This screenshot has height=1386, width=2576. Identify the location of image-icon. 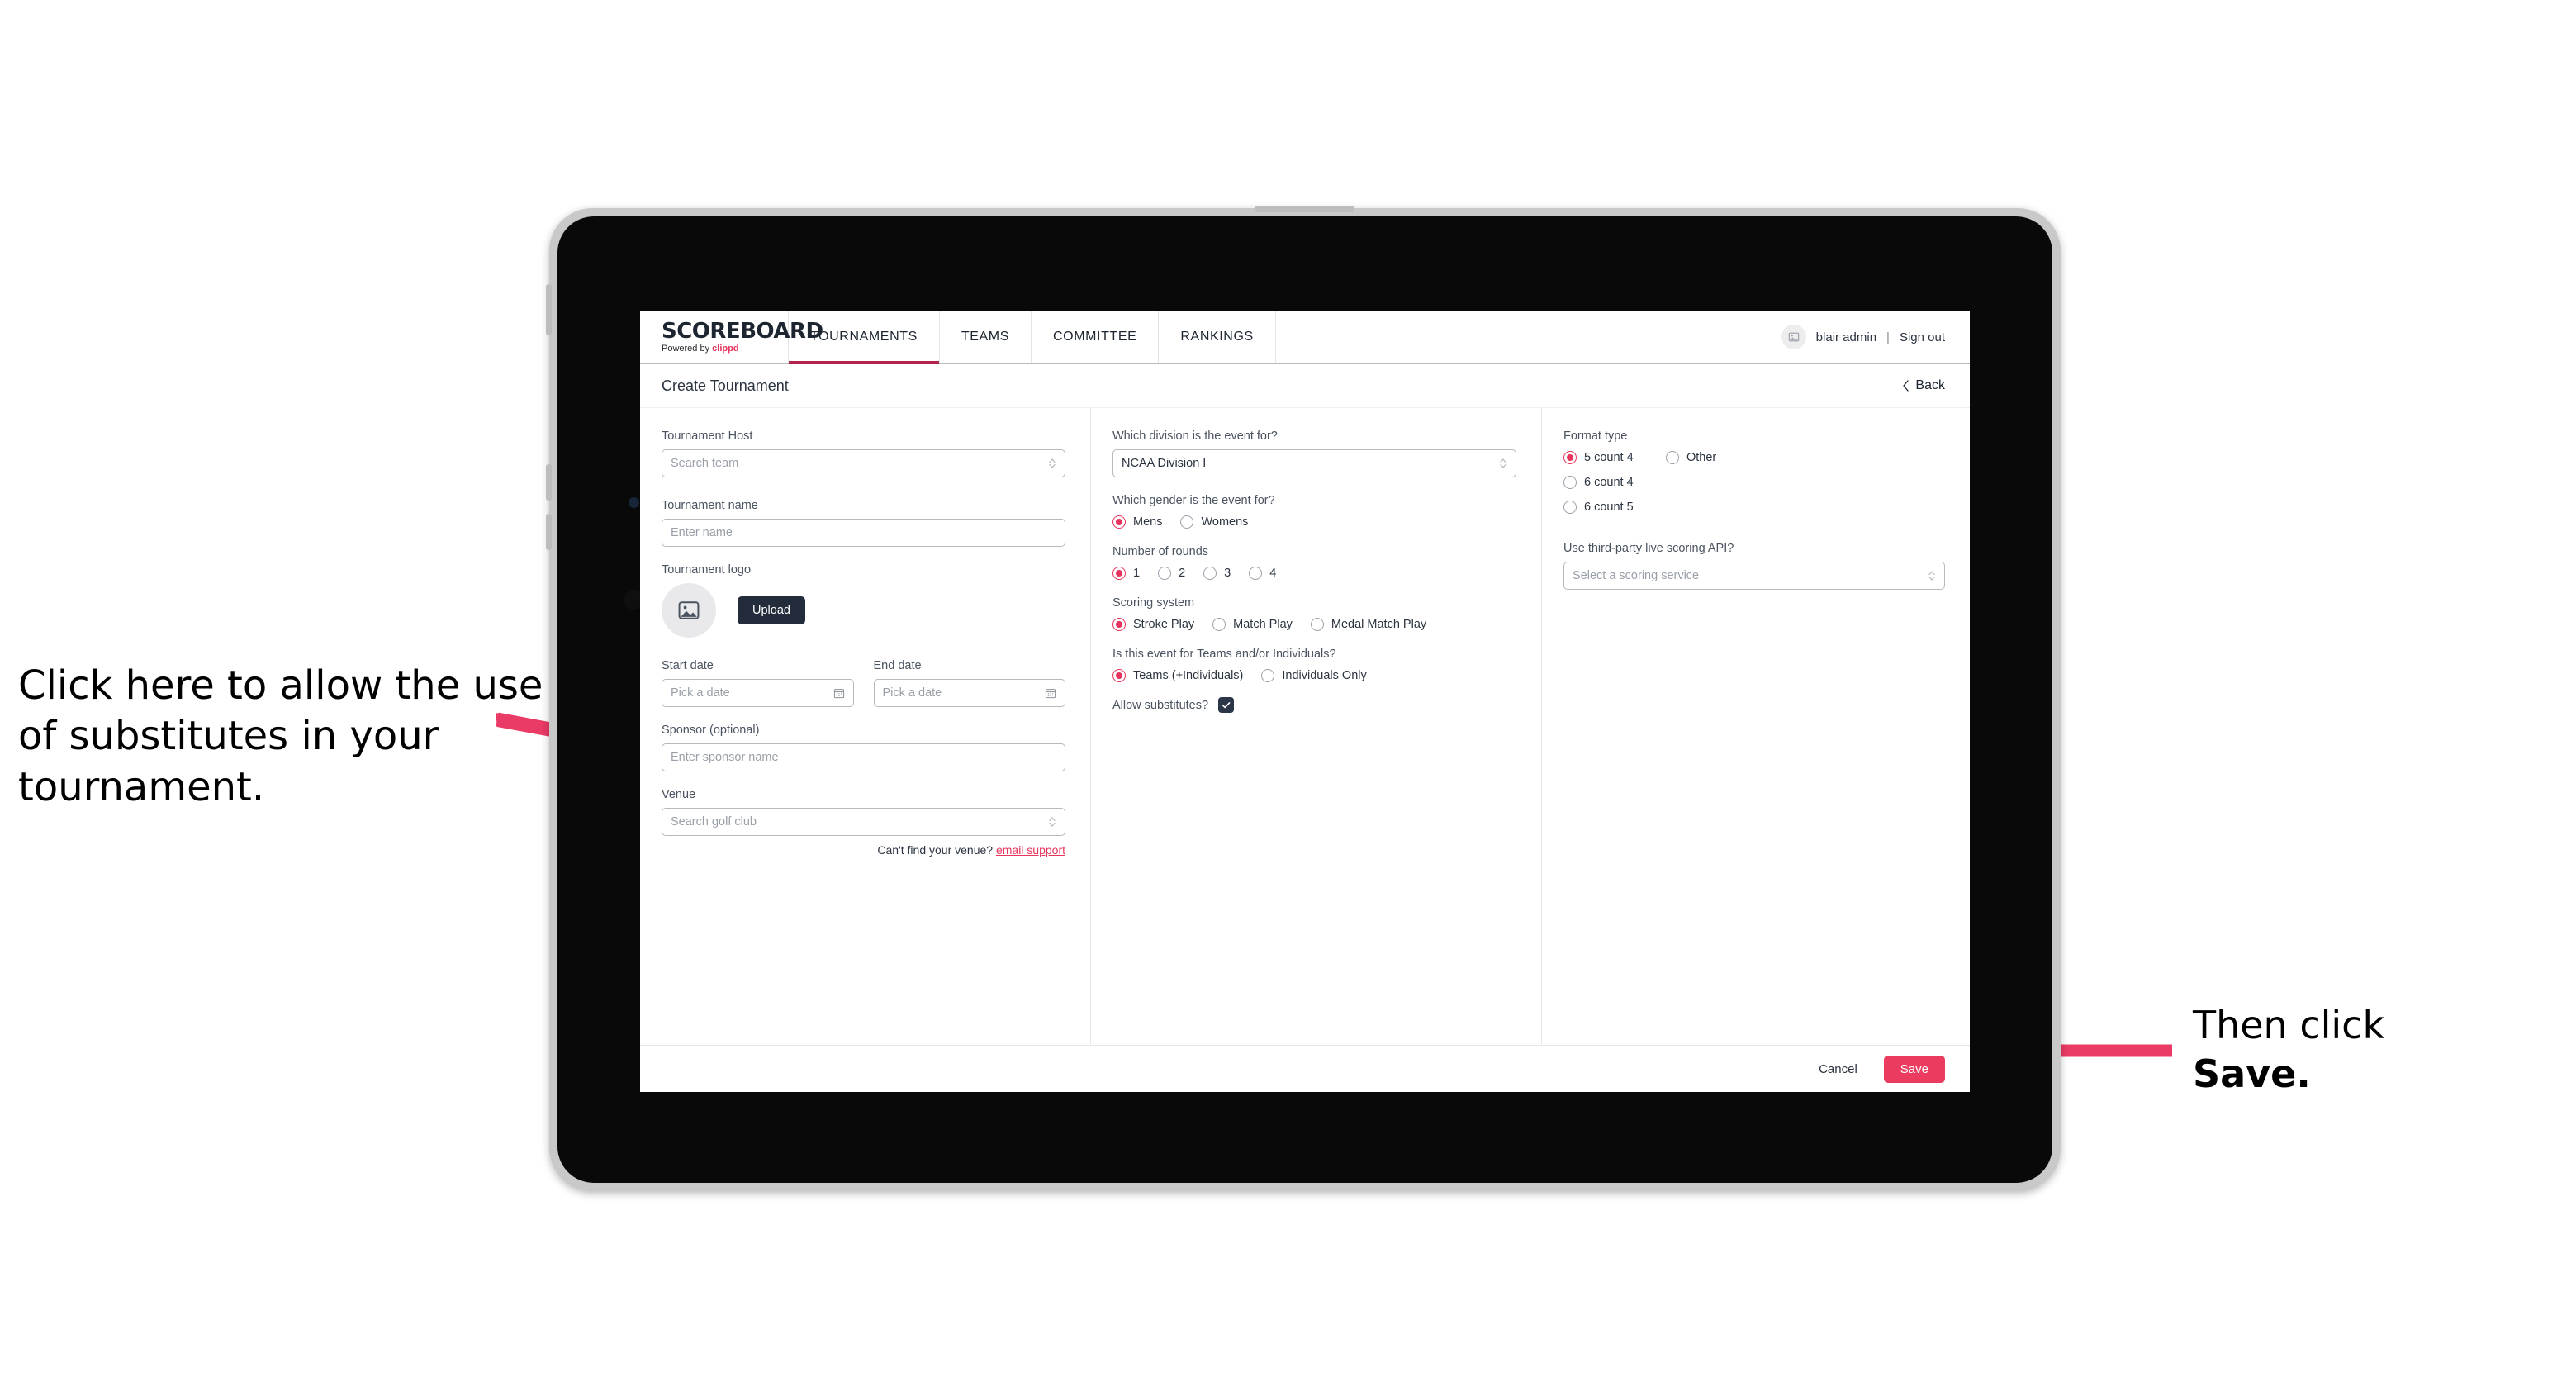
(689, 610).